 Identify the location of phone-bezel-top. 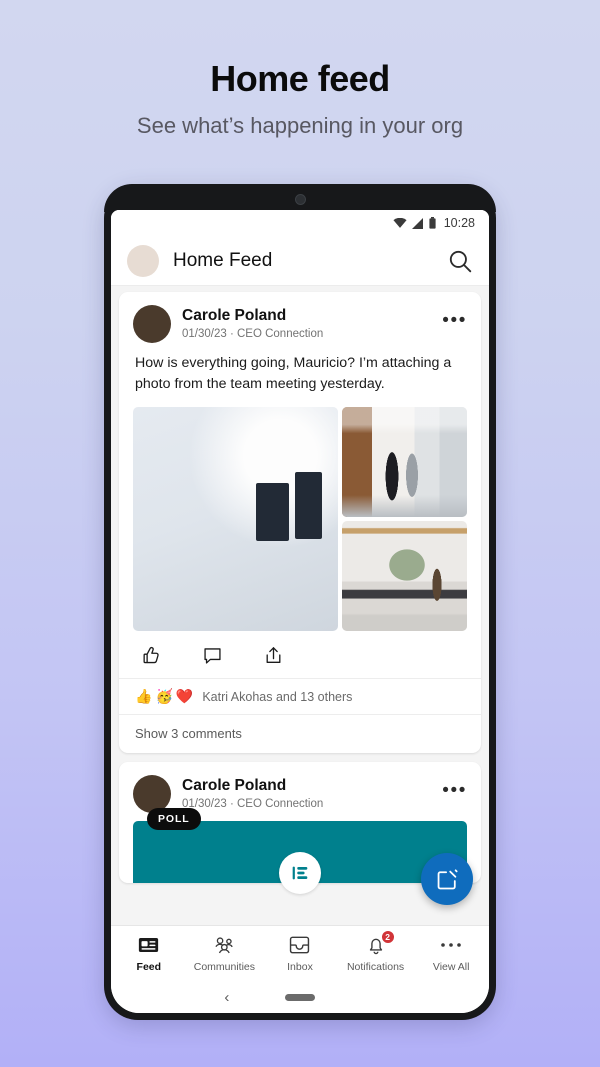
(300, 198).